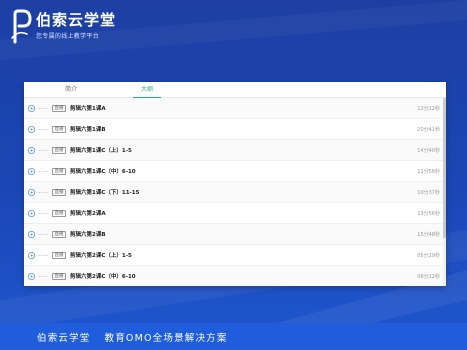 Image resolution: width=467 pixels, height=350 pixels. I want to click on lesson-duration: 13分56秒, so click(428, 213).